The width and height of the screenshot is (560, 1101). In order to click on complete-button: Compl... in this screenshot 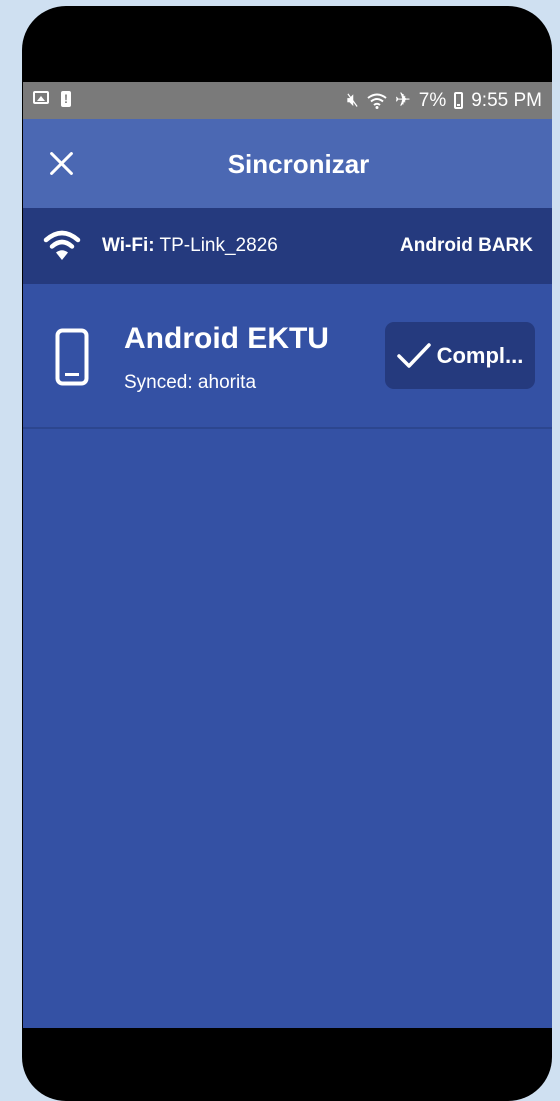, I will do `click(460, 355)`.